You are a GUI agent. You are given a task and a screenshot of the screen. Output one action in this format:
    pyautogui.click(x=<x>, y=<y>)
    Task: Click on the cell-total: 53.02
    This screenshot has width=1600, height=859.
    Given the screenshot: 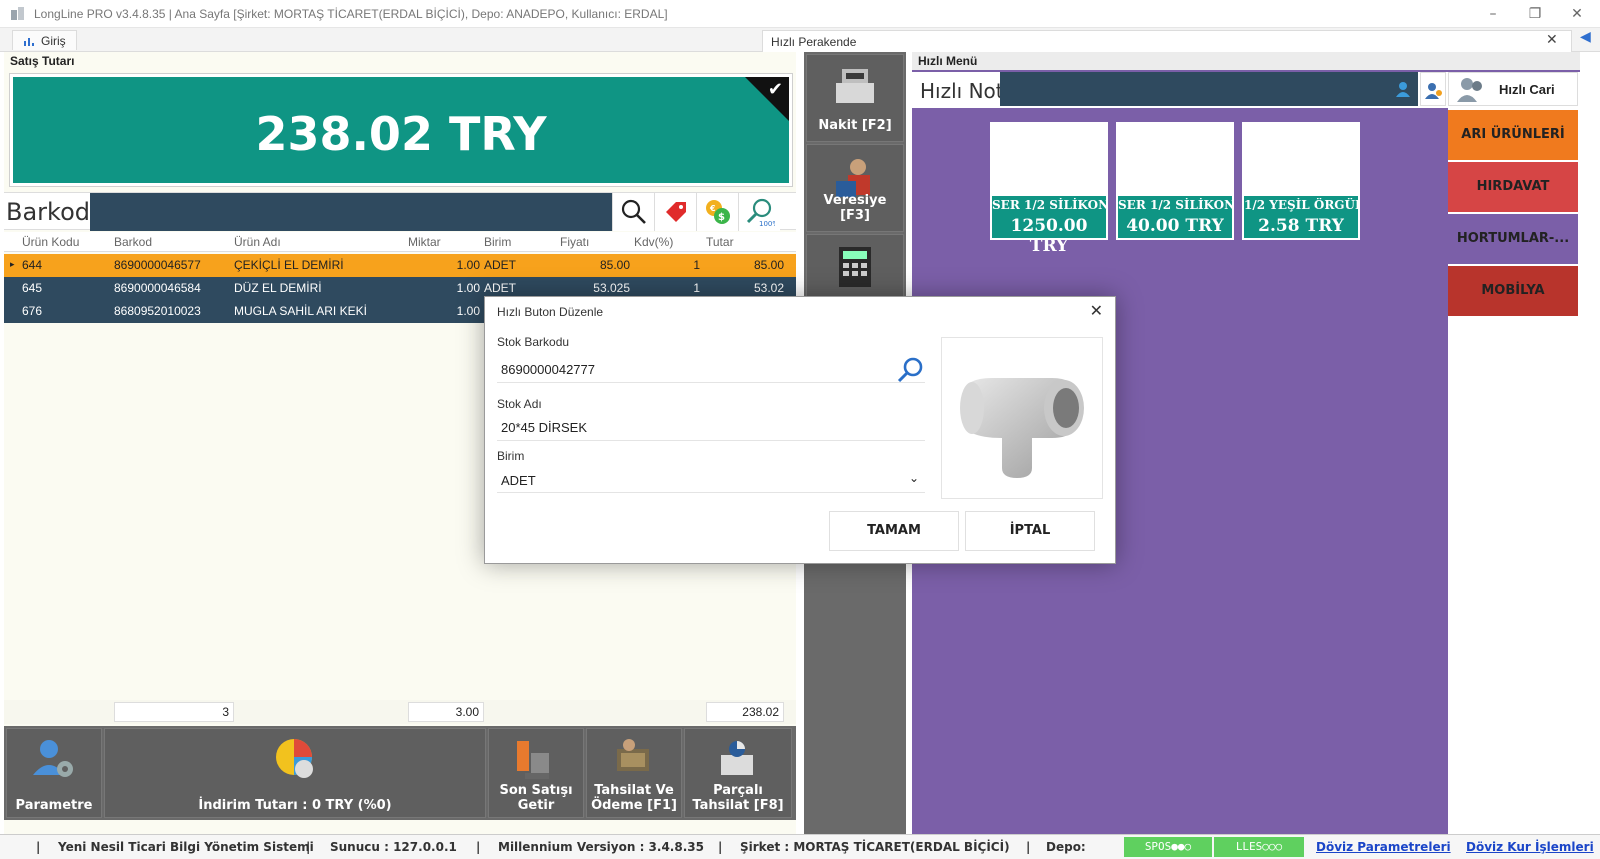 What is the action you would take?
    pyautogui.click(x=768, y=288)
    